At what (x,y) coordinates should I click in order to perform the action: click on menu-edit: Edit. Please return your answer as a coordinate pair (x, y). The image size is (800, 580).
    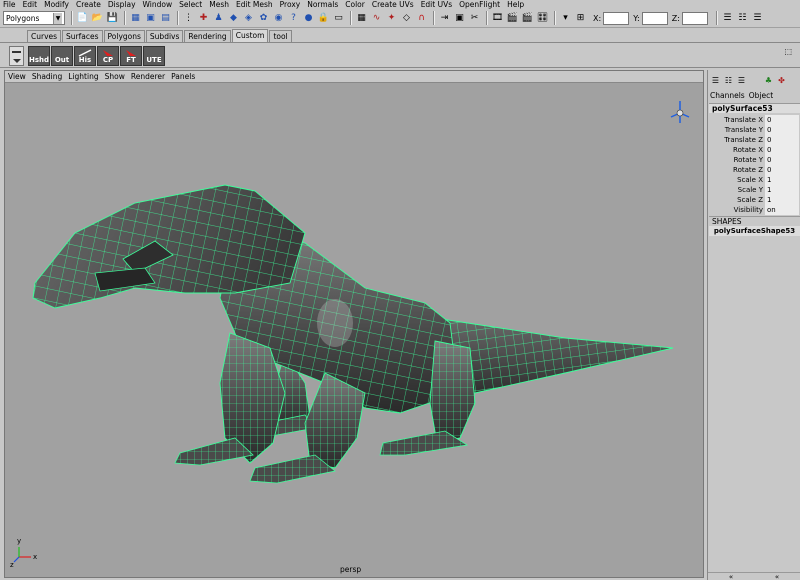
    Looking at the image, I should click on (30, 4).